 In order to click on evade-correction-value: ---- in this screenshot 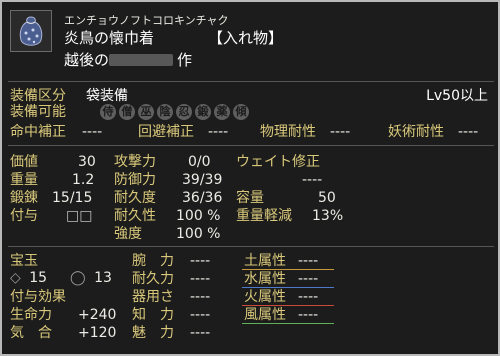, I will do `click(218, 132)`.